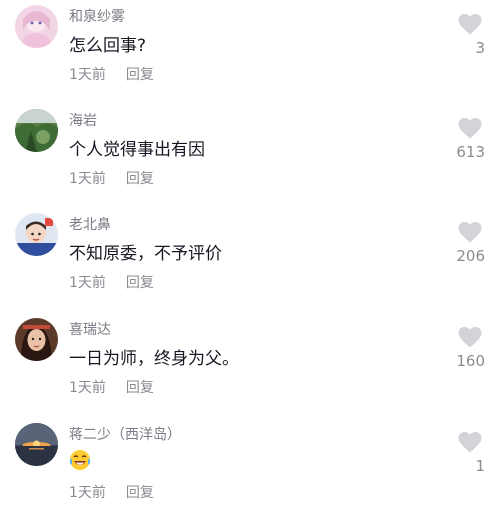 This screenshot has height=522, width=499. I want to click on like-count: 3, so click(480, 48).